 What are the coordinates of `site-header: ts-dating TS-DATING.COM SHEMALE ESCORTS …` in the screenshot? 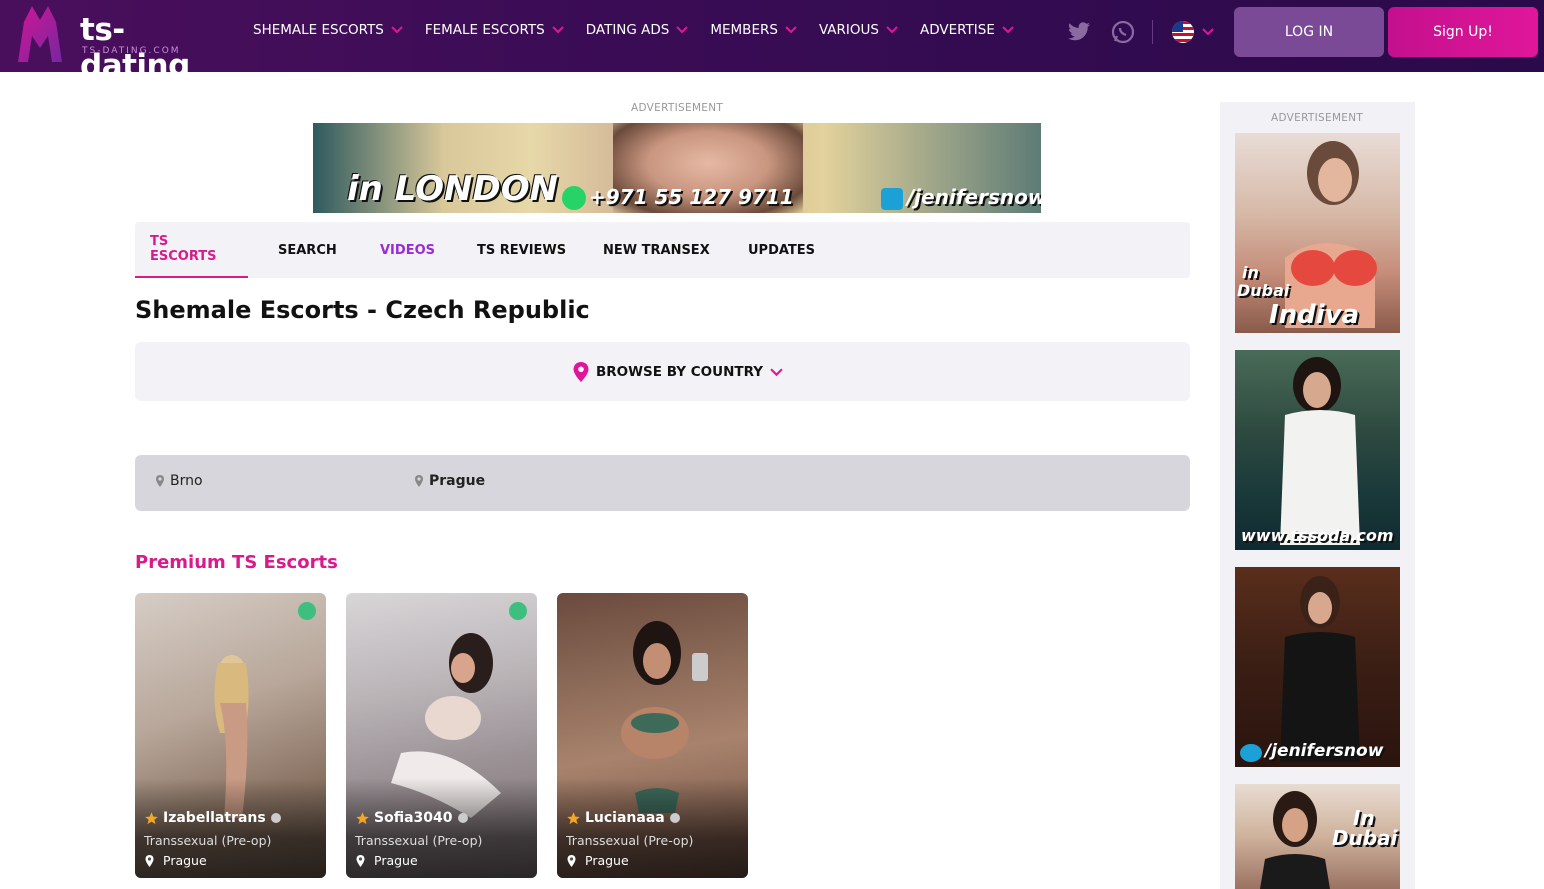 It's located at (772, 42).